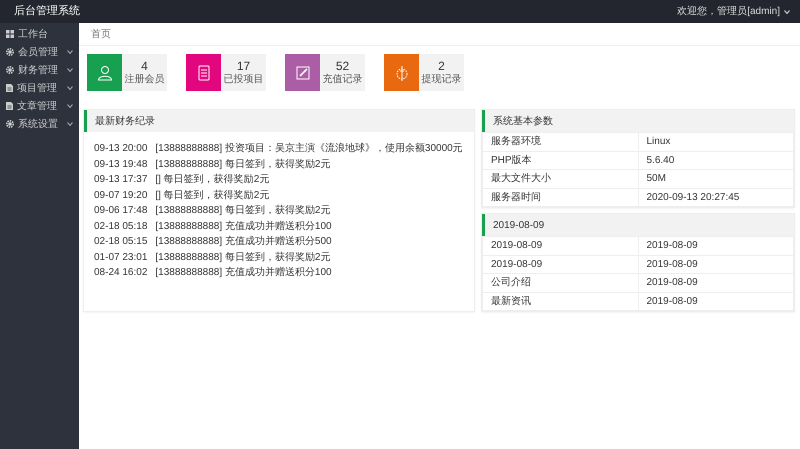 This screenshot has height=449, width=800. I want to click on panel-title: 最新财务纪录, so click(125, 121).